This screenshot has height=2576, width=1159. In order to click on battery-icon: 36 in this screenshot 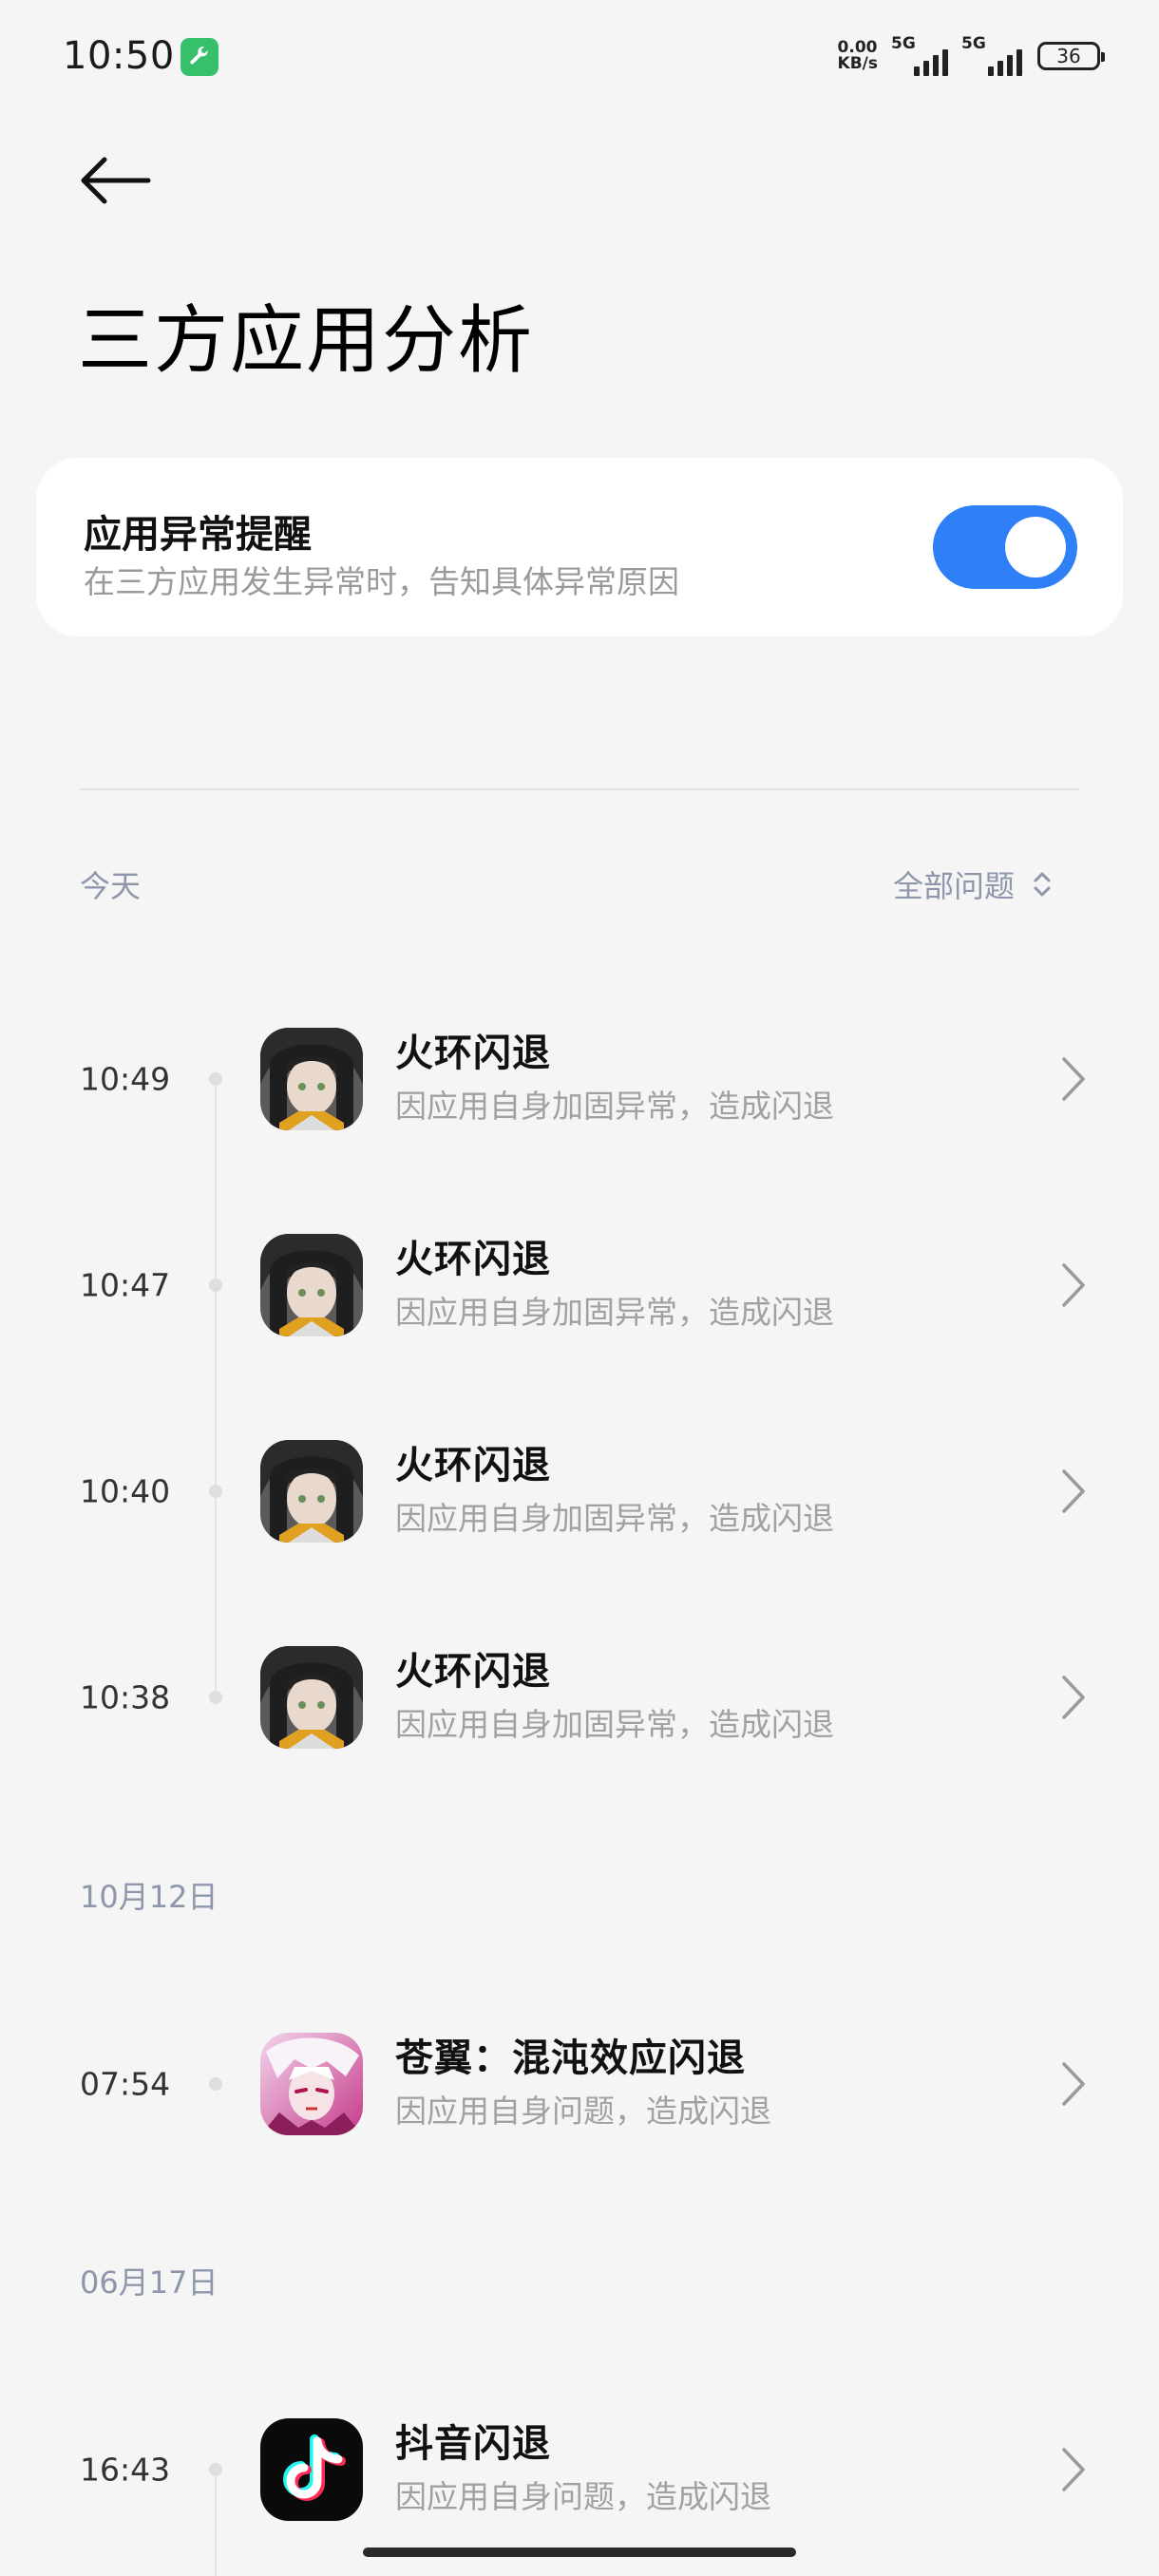, I will do `click(1071, 56)`.